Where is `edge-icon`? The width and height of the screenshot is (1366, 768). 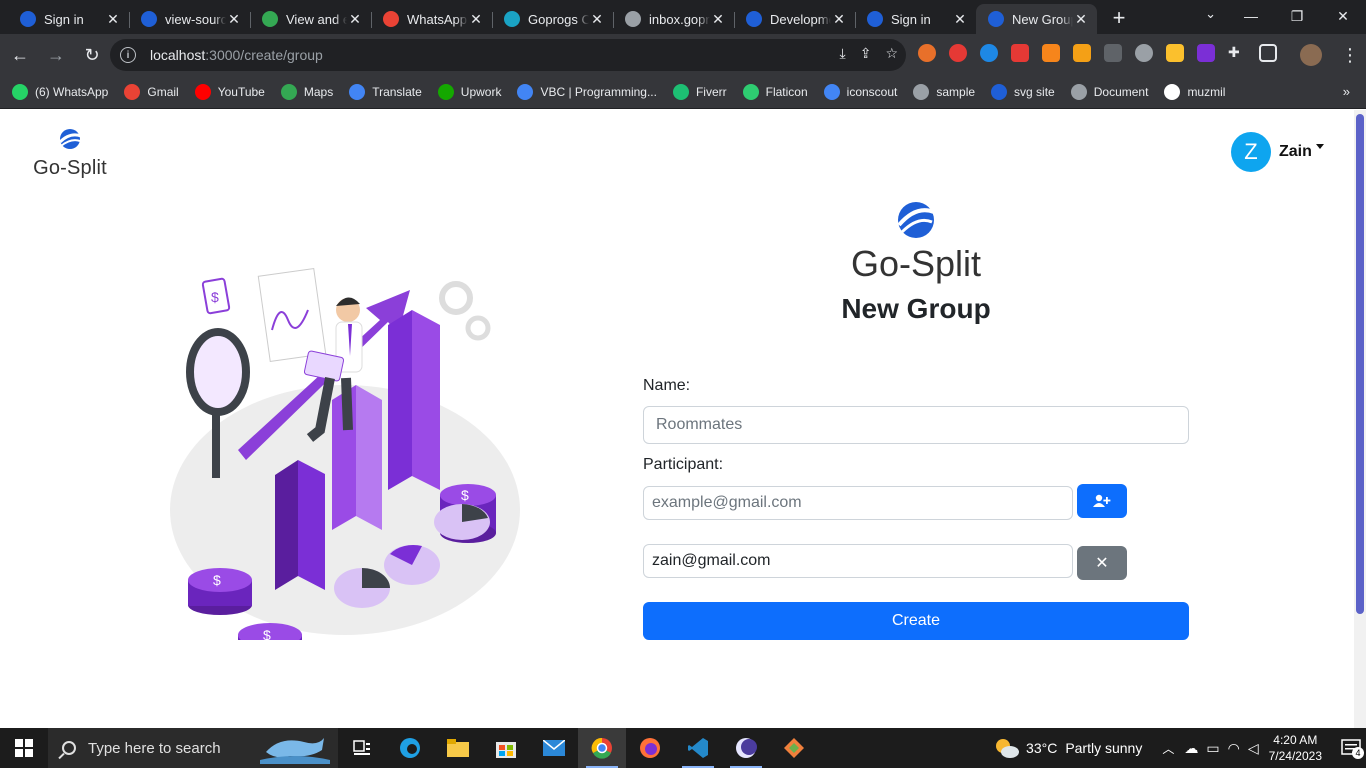 edge-icon is located at coordinates (410, 748).